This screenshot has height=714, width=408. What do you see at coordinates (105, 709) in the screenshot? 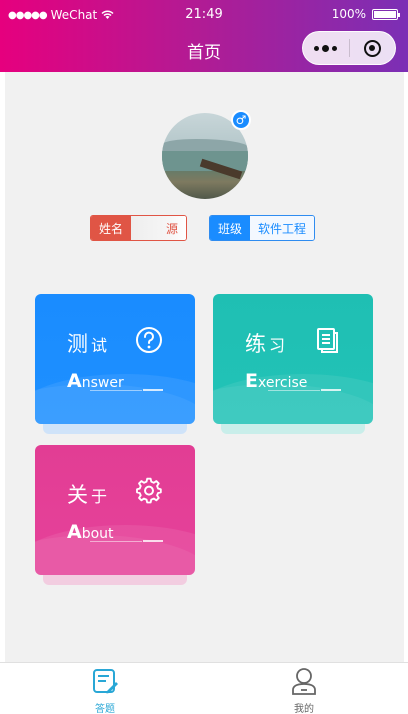
I see `tab-answer-label: 答题` at bounding box center [105, 709].